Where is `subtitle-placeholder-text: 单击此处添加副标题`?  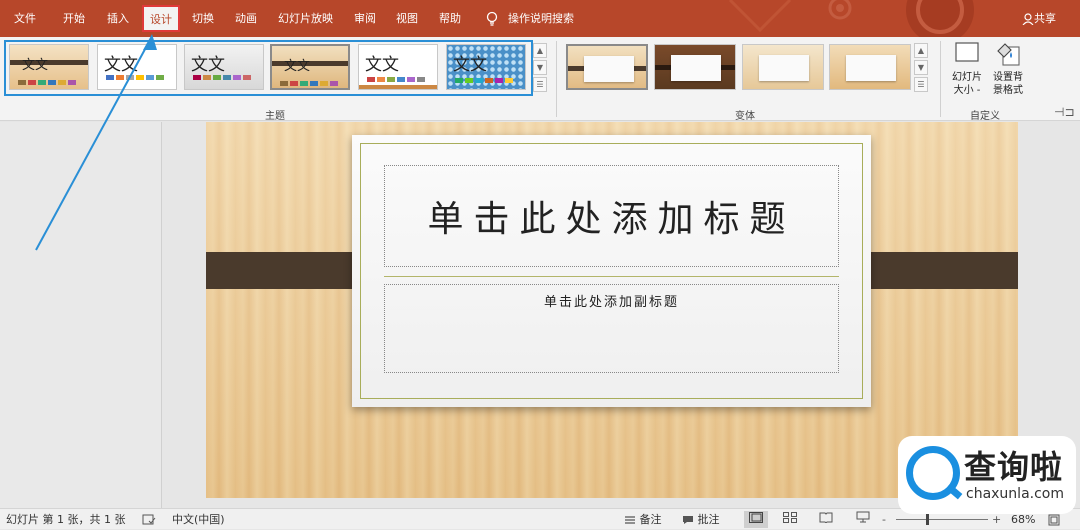
subtitle-placeholder-text: 单击此处添加副标题 is located at coordinates (611, 302).